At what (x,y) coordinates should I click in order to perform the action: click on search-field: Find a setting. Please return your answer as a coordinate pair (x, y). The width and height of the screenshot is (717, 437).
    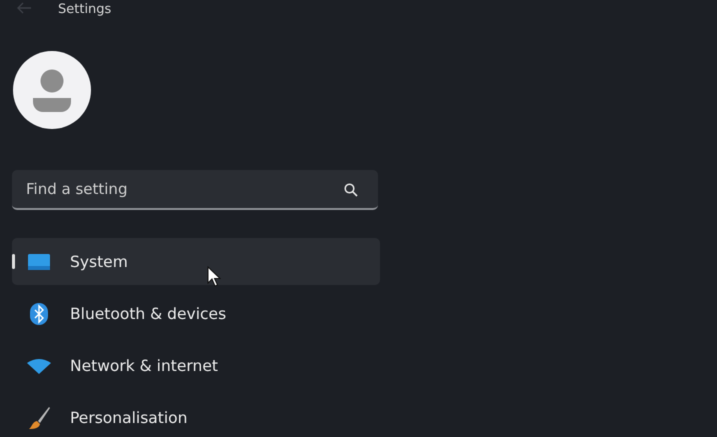
    Looking at the image, I should click on (195, 190).